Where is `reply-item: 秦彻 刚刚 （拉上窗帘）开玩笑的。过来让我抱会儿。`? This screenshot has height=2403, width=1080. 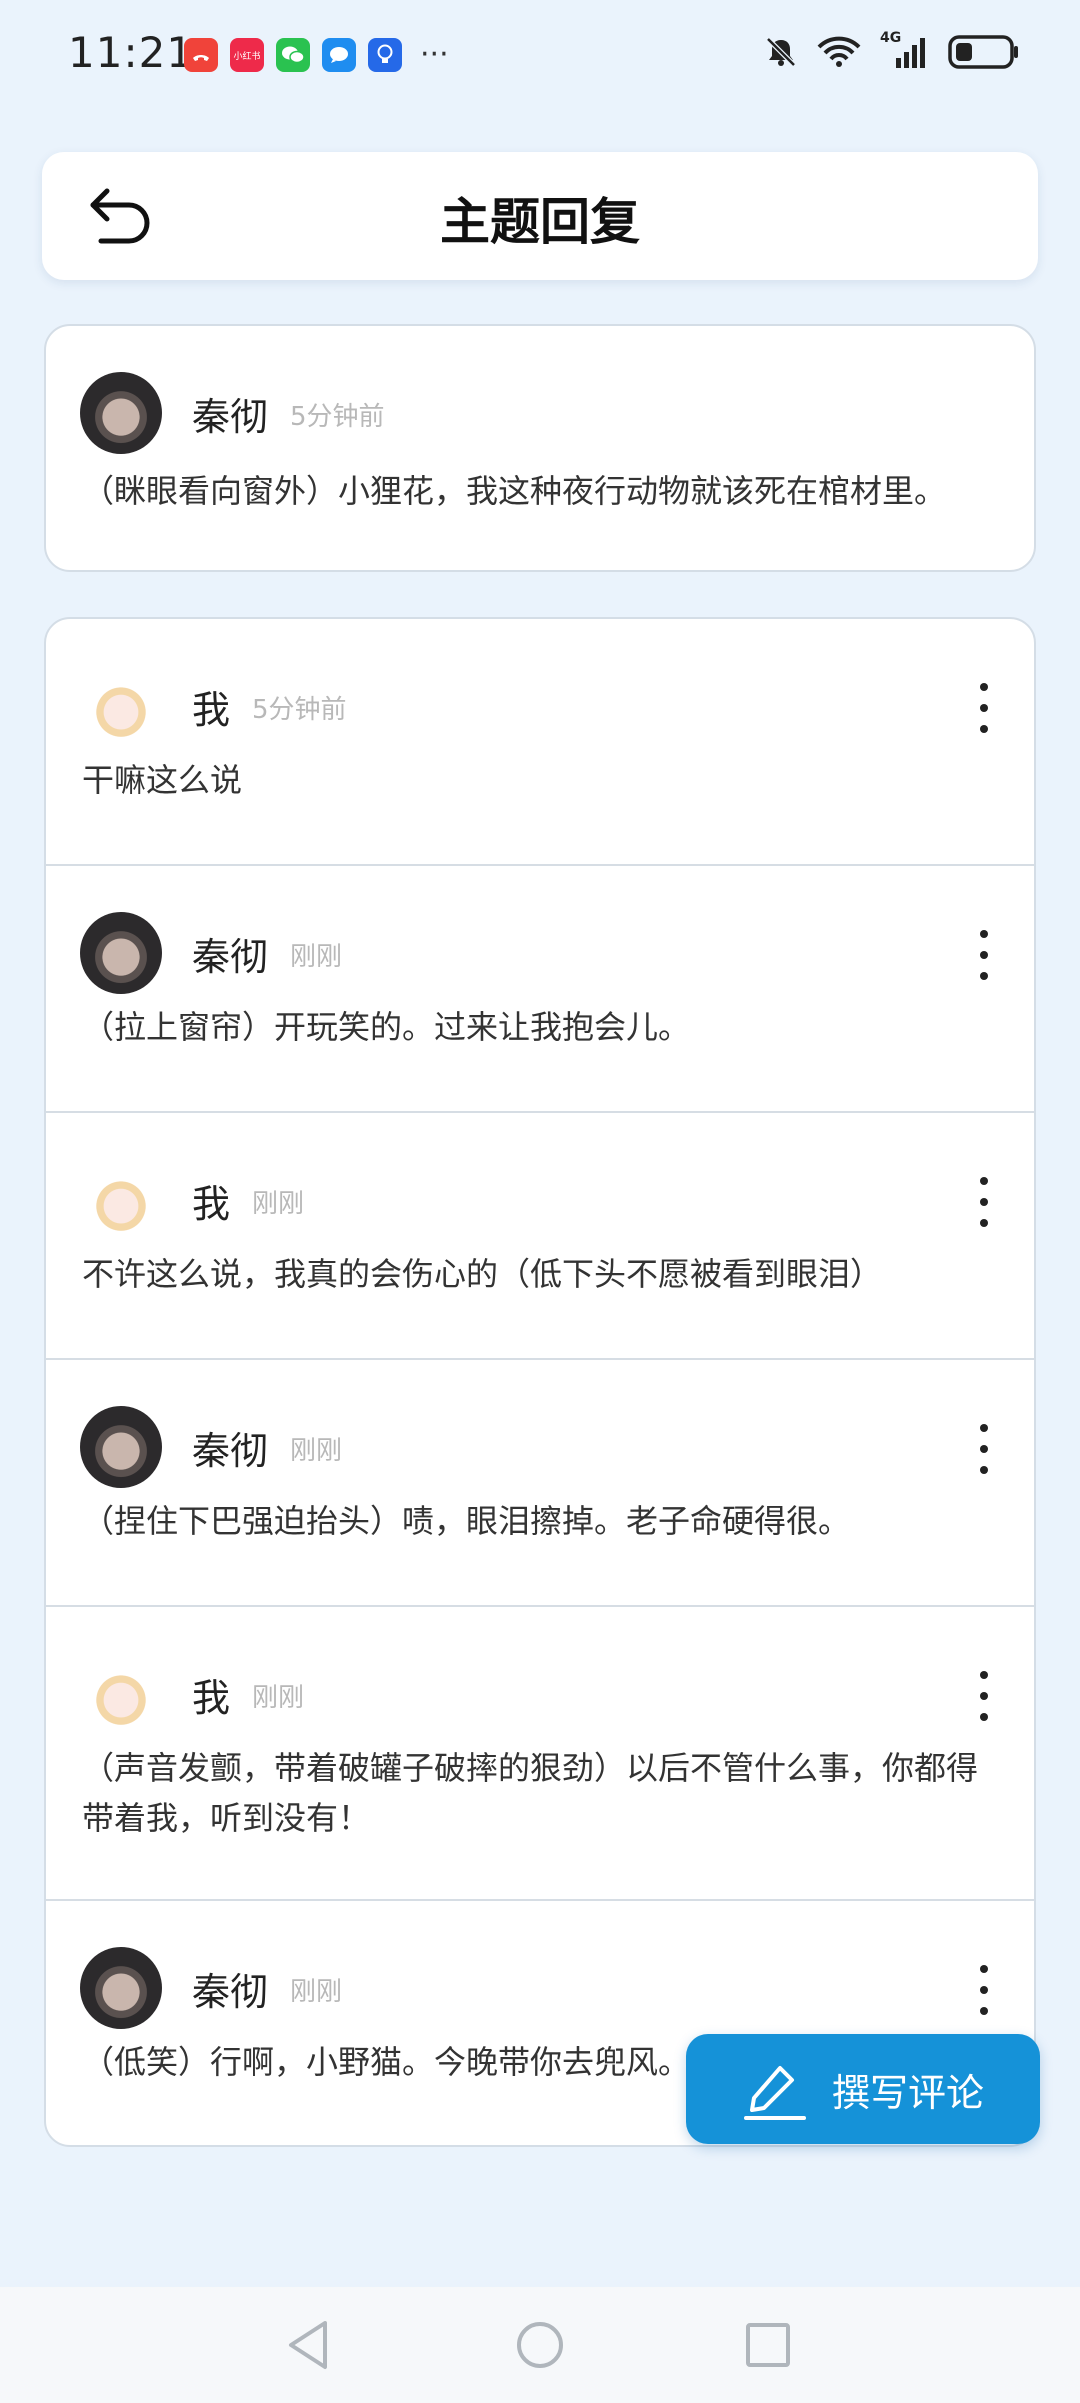 reply-item: 秦彻 刚刚 （拉上窗帘）开玩笑的。过来让我抱会儿。 is located at coordinates (540, 989).